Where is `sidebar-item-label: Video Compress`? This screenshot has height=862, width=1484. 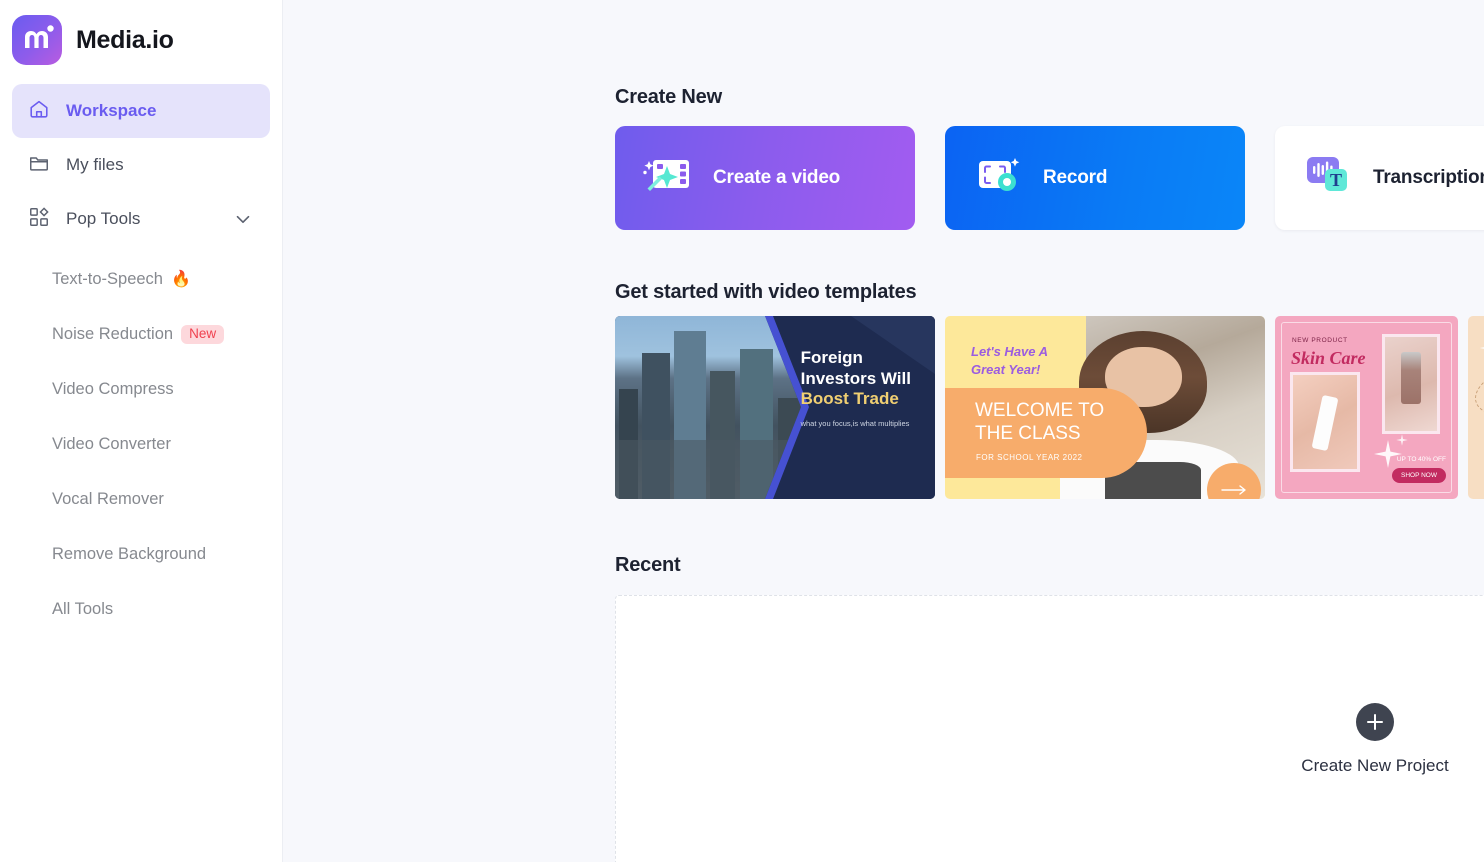 sidebar-item-label: Video Compress is located at coordinates (113, 389).